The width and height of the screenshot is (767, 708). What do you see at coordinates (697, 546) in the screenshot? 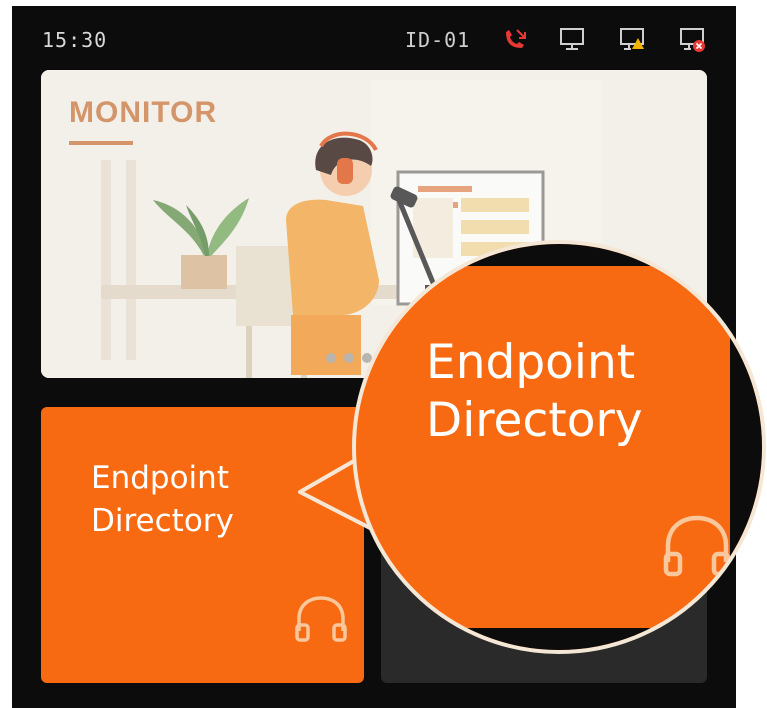
I see `headphones-icon` at bounding box center [697, 546].